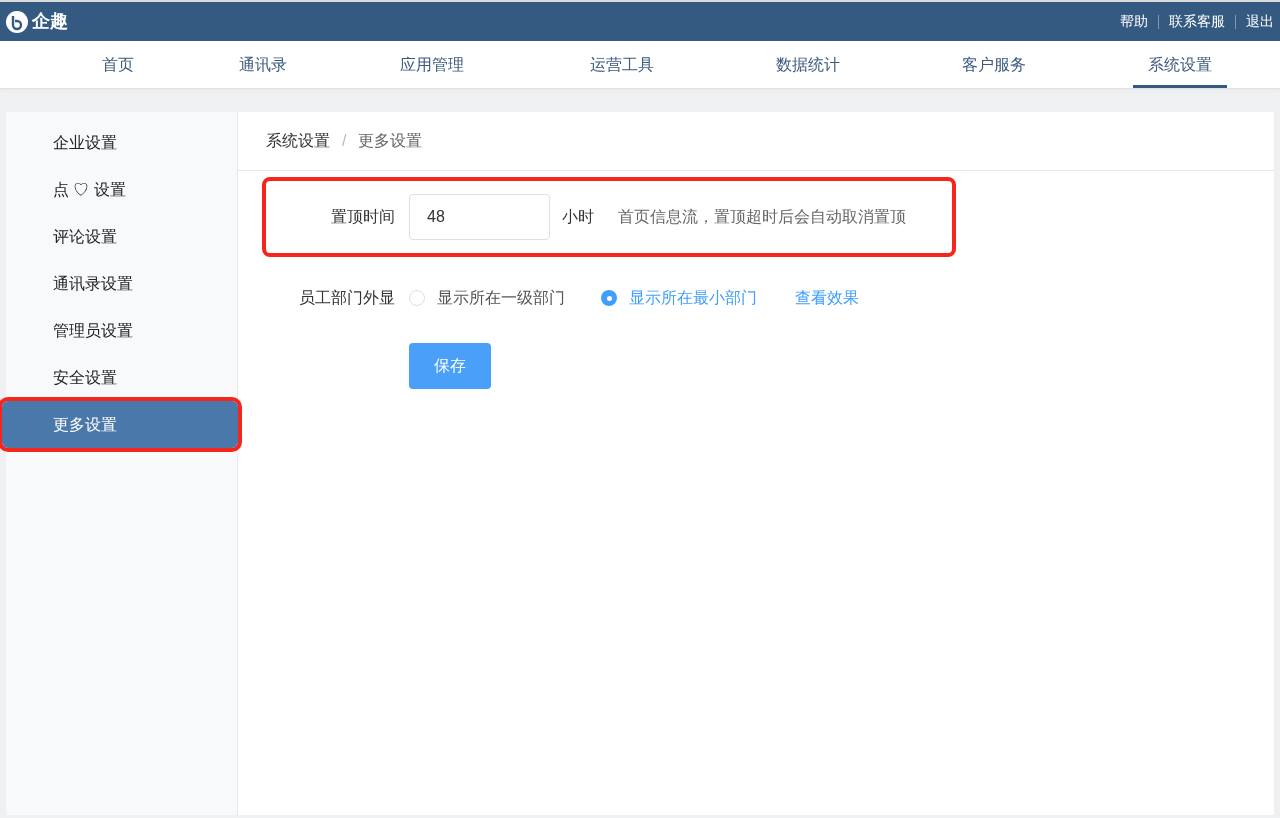  What do you see at coordinates (17, 21) in the screenshot?
I see `logo-icon` at bounding box center [17, 21].